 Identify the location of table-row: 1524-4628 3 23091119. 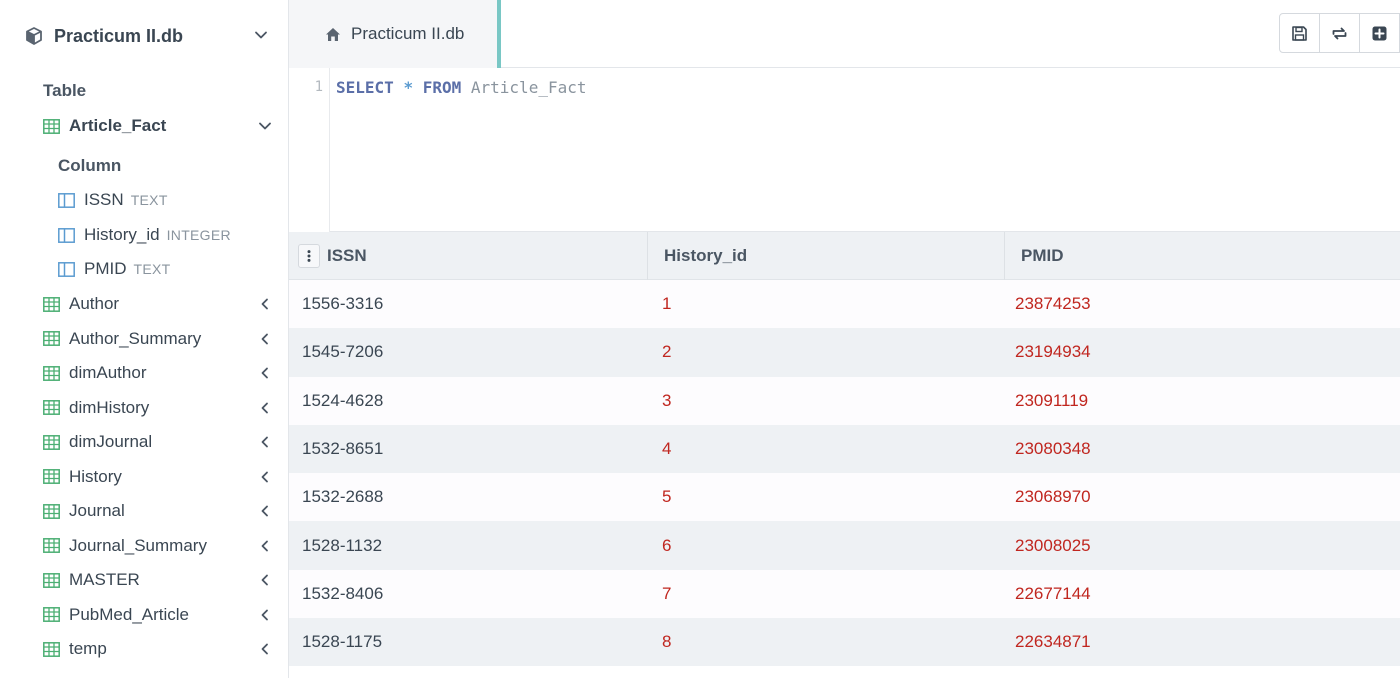
(844, 400).